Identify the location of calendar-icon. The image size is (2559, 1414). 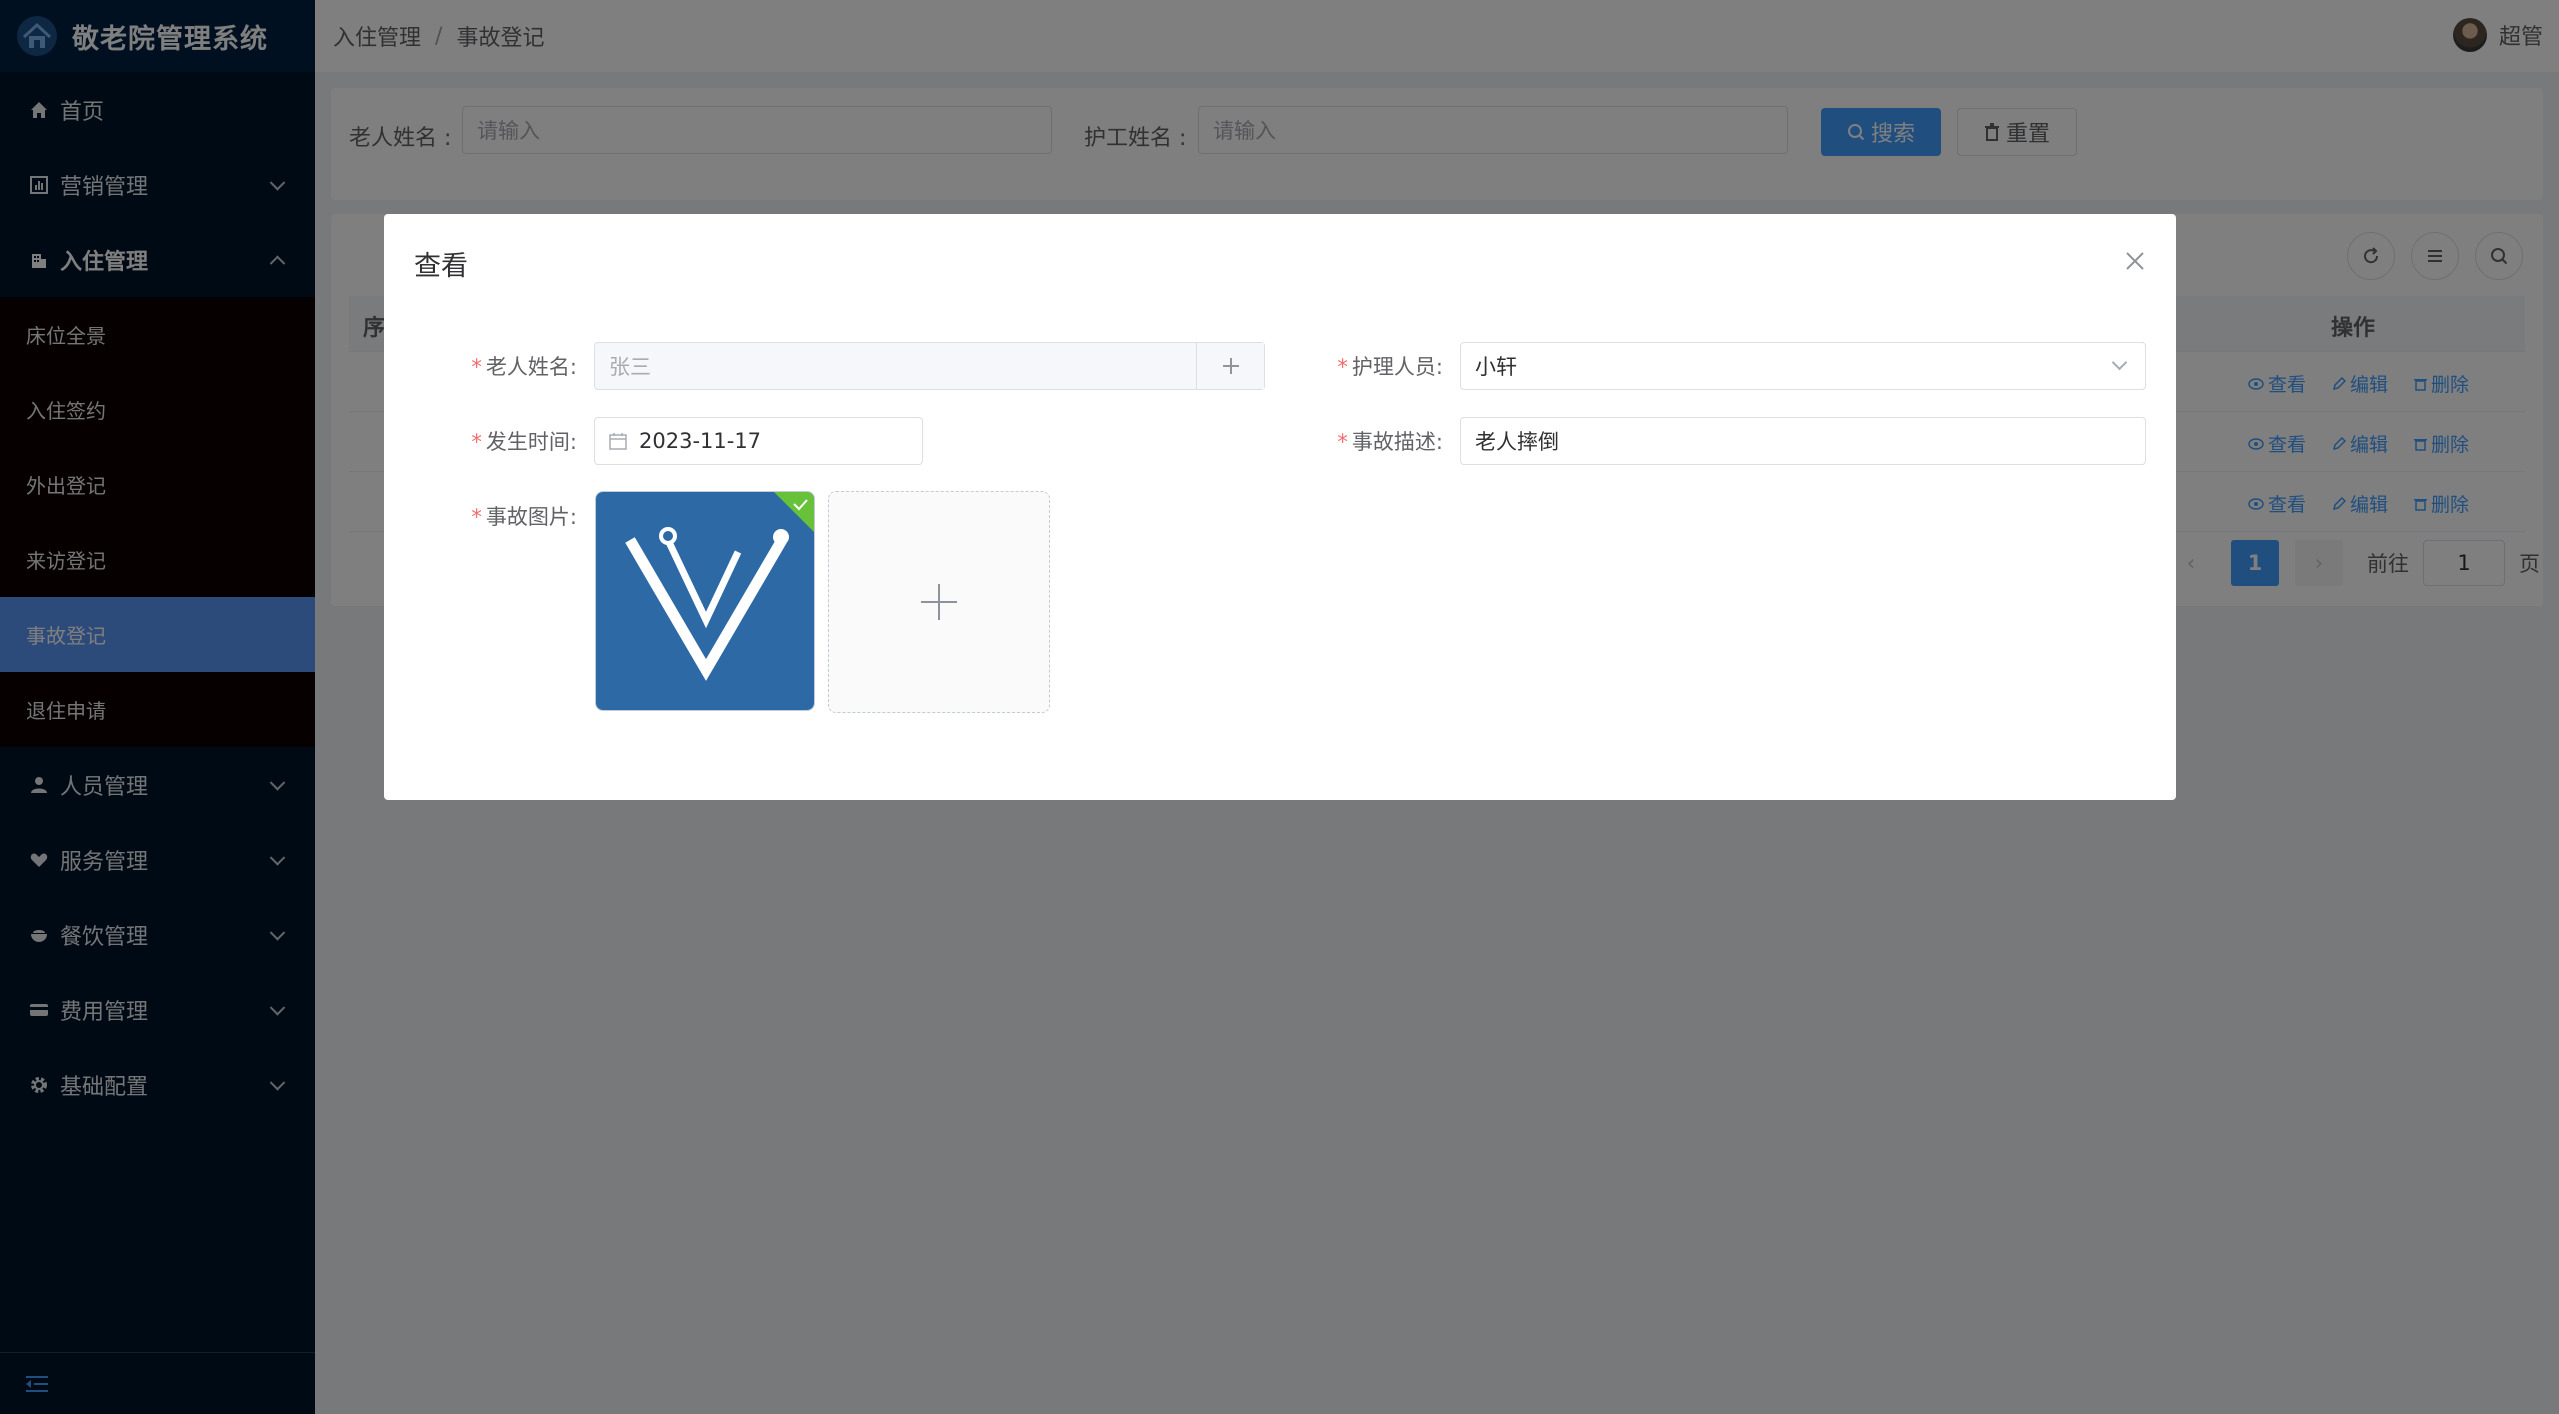
(618, 441).